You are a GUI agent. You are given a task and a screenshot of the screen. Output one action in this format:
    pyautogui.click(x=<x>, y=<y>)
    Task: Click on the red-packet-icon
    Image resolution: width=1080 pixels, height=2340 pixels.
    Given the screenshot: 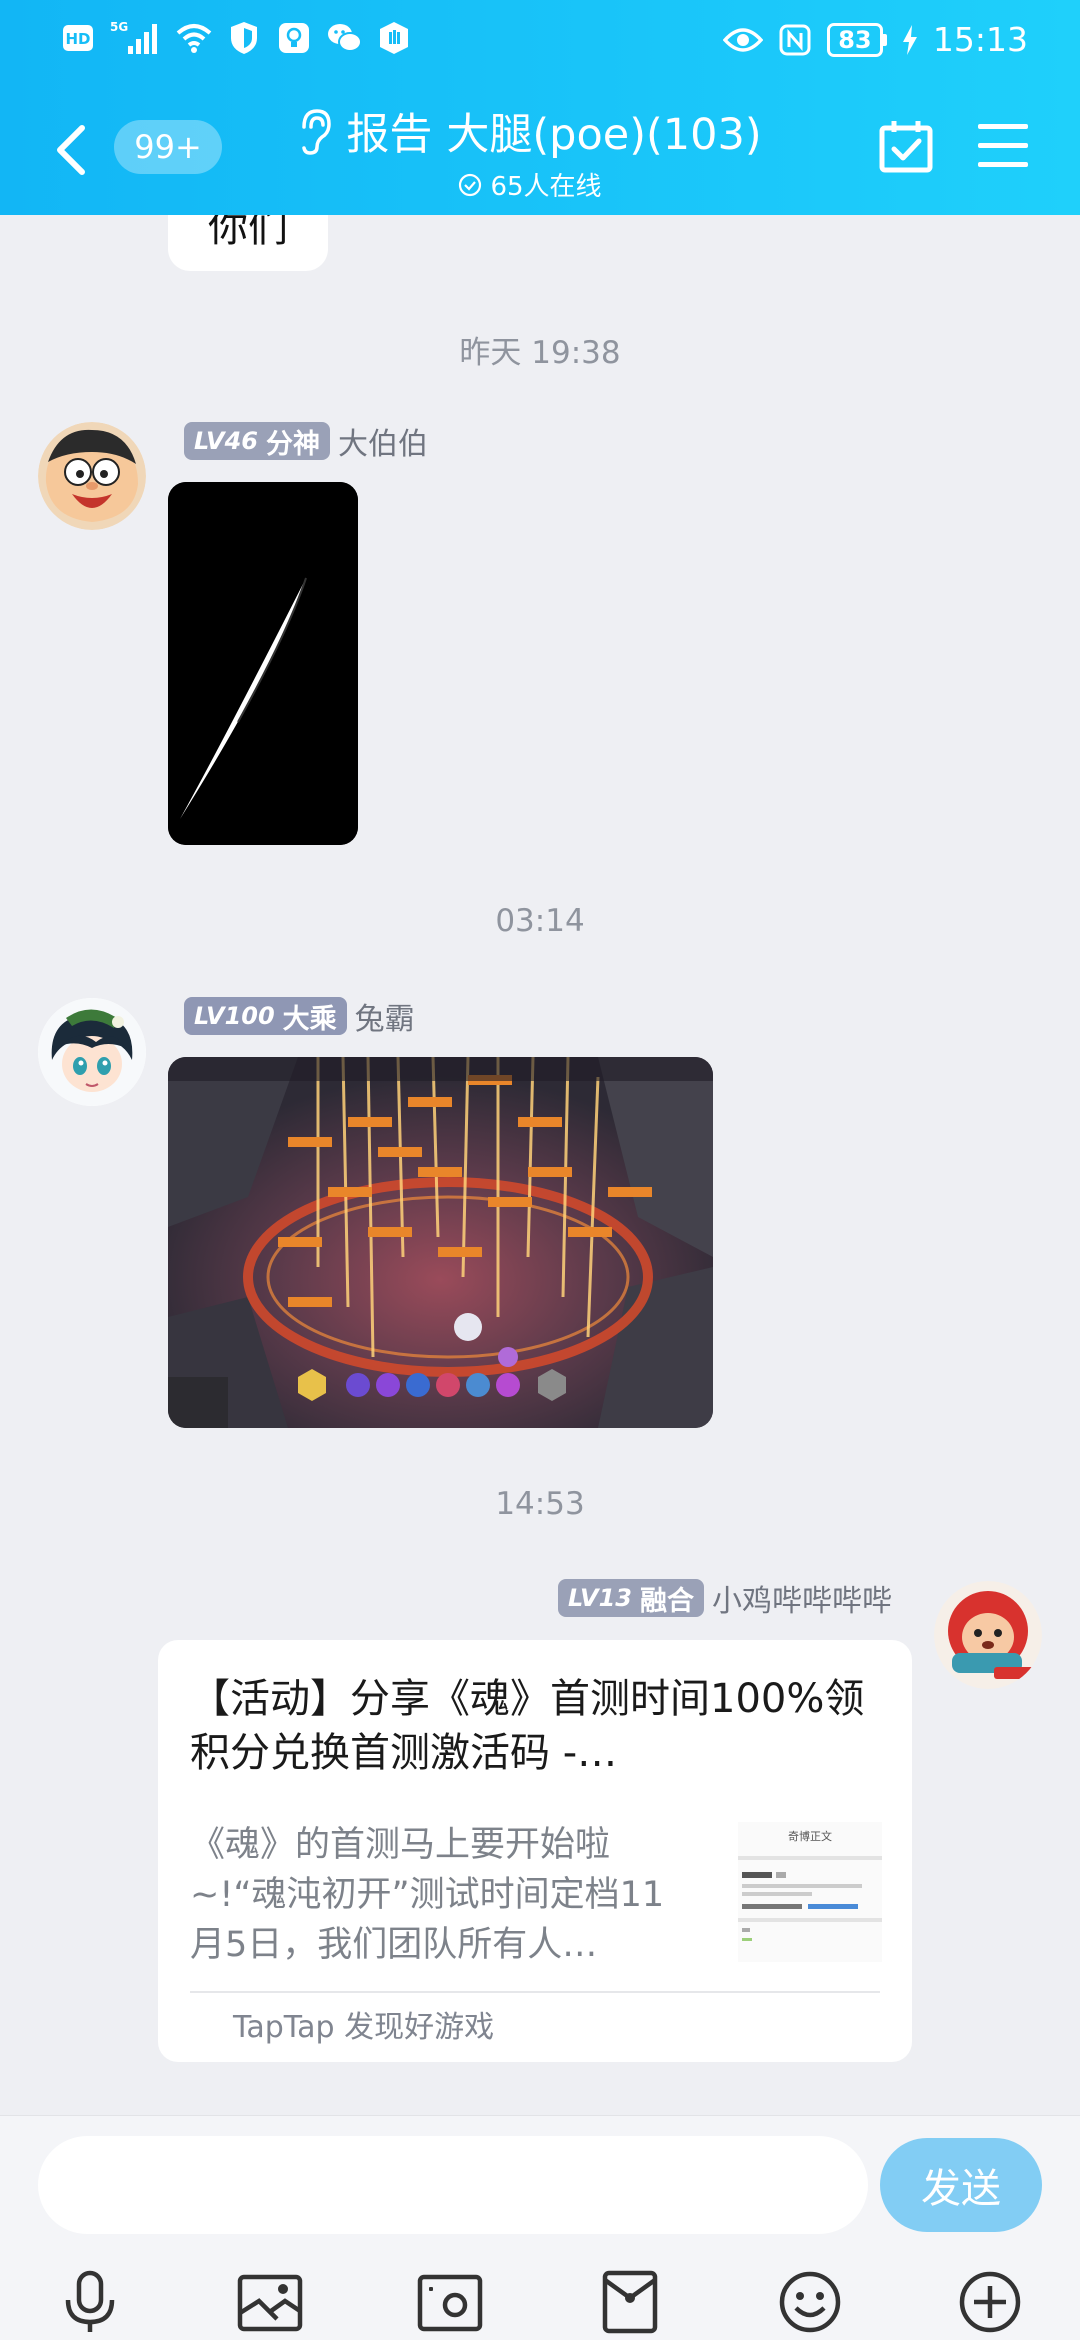 What is the action you would take?
    pyautogui.click(x=630, y=2302)
    